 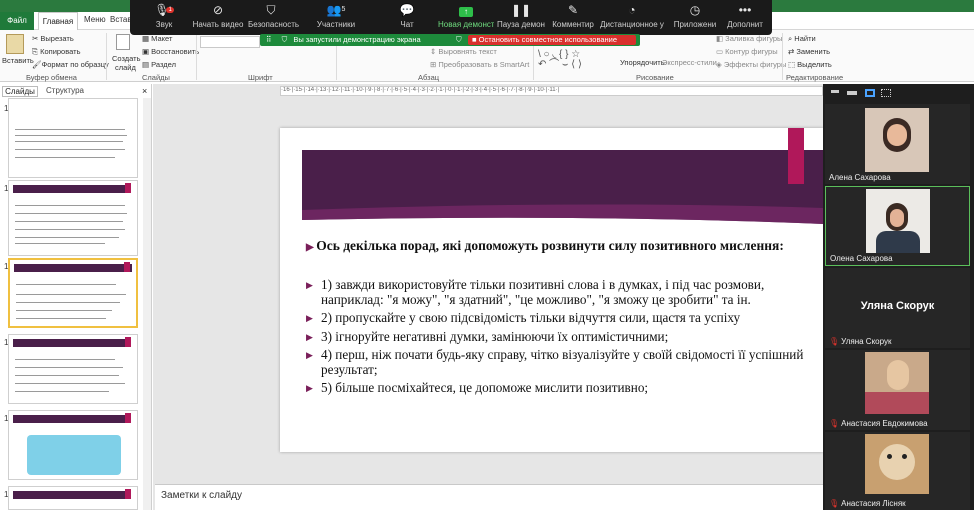 I want to click on participant-tile-active: Олена Сахарова, so click(x=897, y=226).